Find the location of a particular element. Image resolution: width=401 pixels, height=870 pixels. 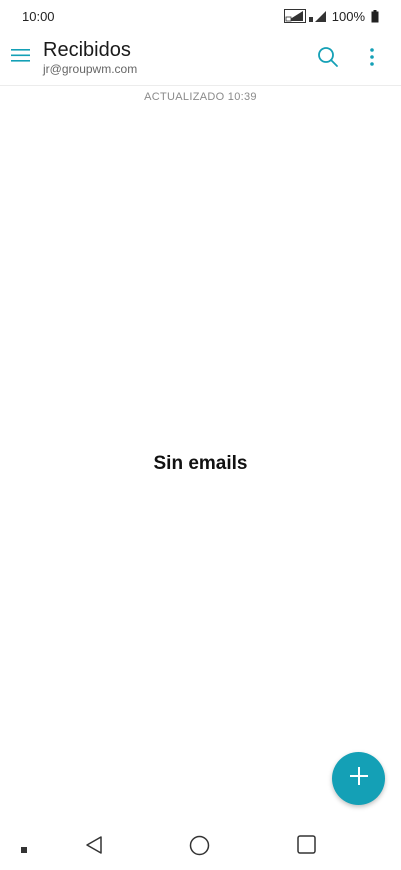

search-icon is located at coordinates (328, 57).